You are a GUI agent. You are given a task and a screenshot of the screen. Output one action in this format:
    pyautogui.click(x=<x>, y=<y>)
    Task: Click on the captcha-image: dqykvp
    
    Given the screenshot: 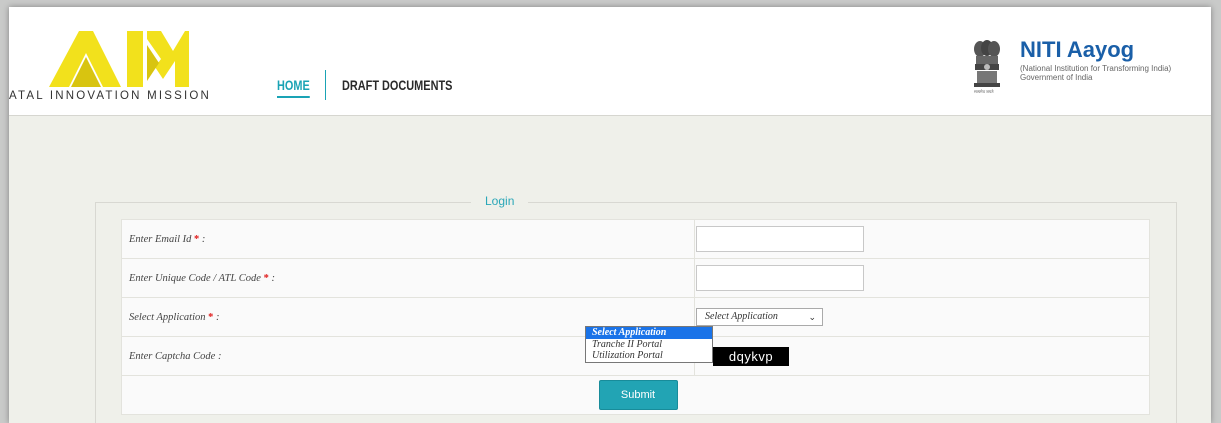 What is the action you would take?
    pyautogui.click(x=751, y=356)
    